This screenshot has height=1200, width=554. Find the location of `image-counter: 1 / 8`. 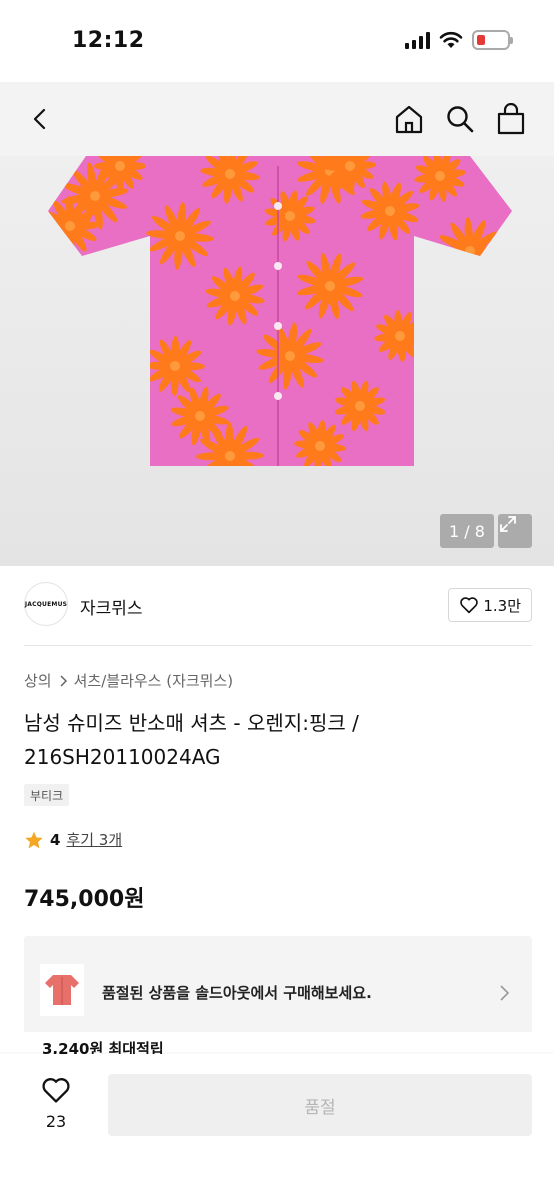

image-counter: 1 / 8 is located at coordinates (467, 531).